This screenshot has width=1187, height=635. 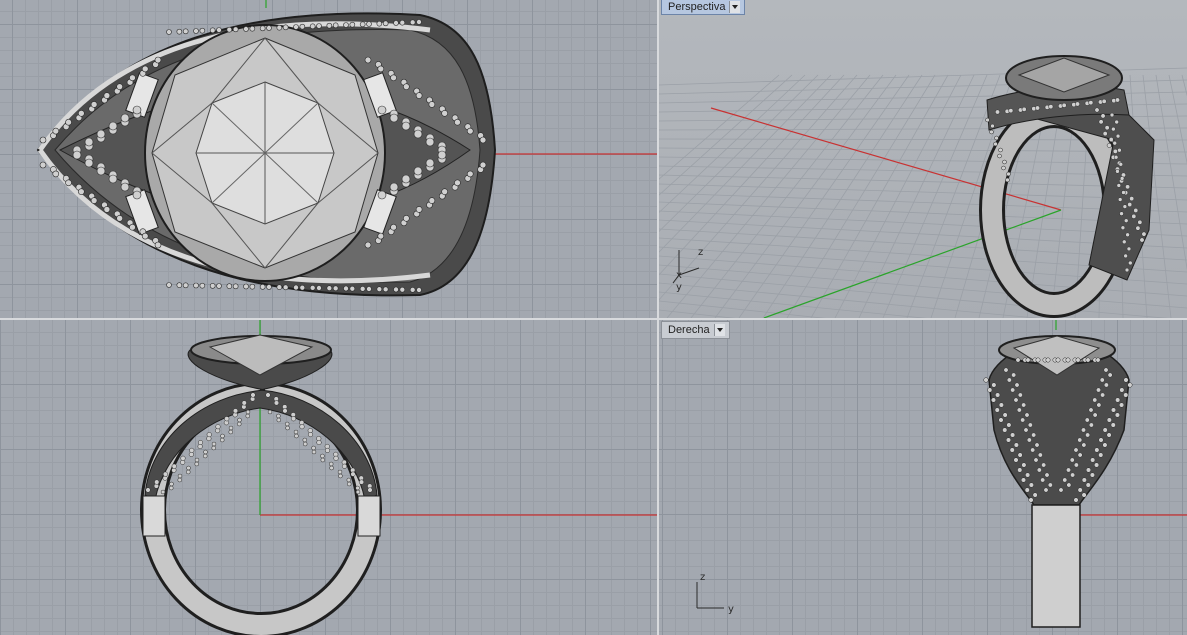 I want to click on viewport-title: Derecha, so click(x=689, y=330).